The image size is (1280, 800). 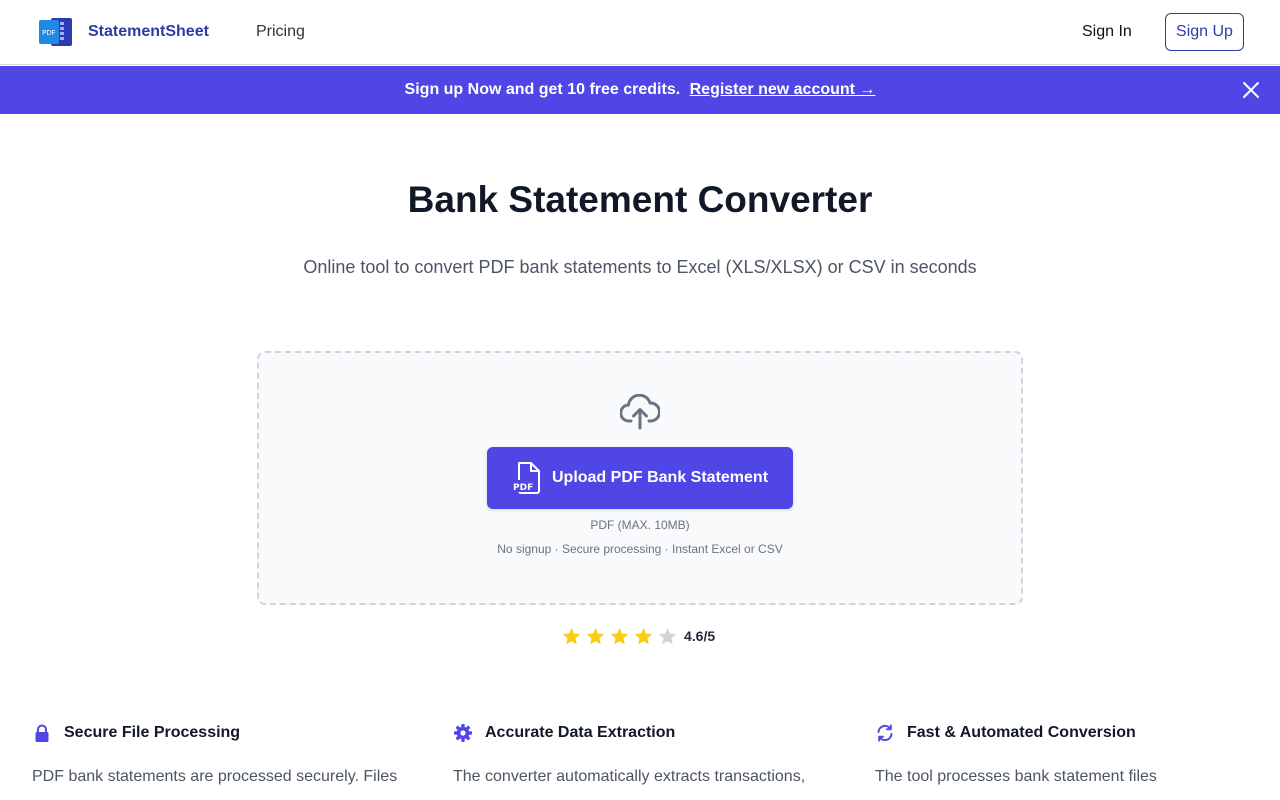 What do you see at coordinates (783, 89) in the screenshot?
I see `register-link: Register new account →` at bounding box center [783, 89].